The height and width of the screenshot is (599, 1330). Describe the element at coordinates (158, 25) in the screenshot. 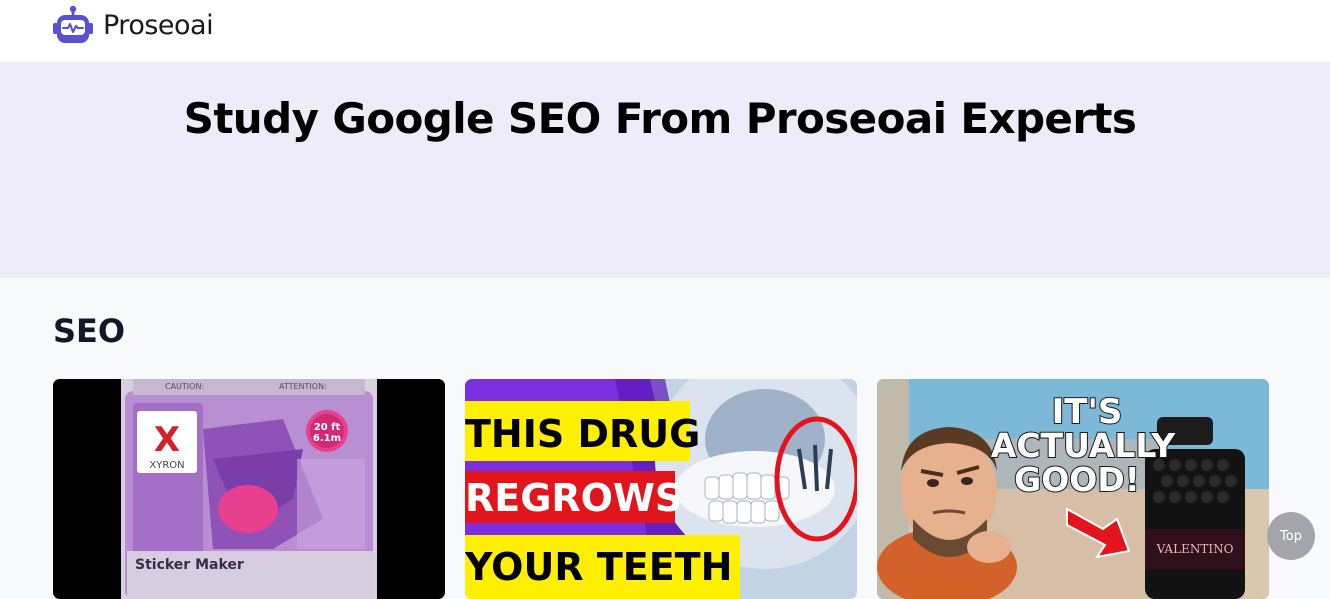

I see `brand-name: Proseoai` at that location.